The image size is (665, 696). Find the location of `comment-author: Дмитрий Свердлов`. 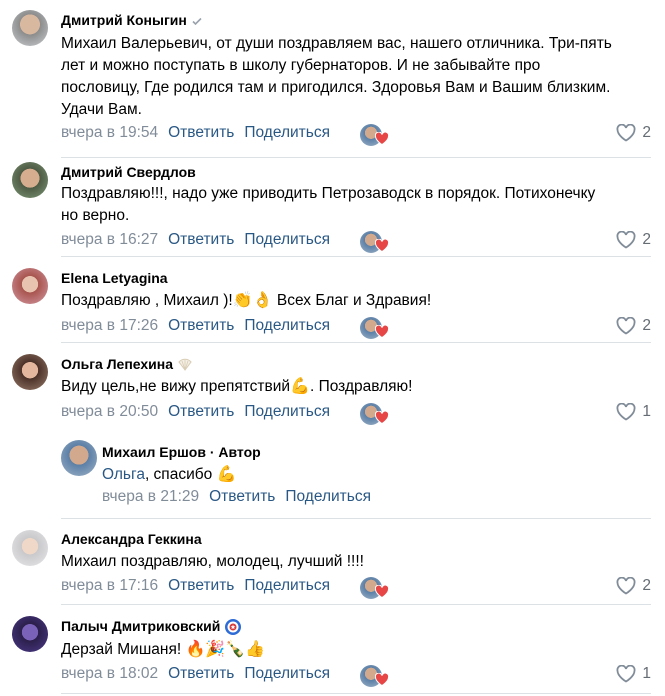

comment-author: Дмитрий Свердлов is located at coordinates (128, 172).